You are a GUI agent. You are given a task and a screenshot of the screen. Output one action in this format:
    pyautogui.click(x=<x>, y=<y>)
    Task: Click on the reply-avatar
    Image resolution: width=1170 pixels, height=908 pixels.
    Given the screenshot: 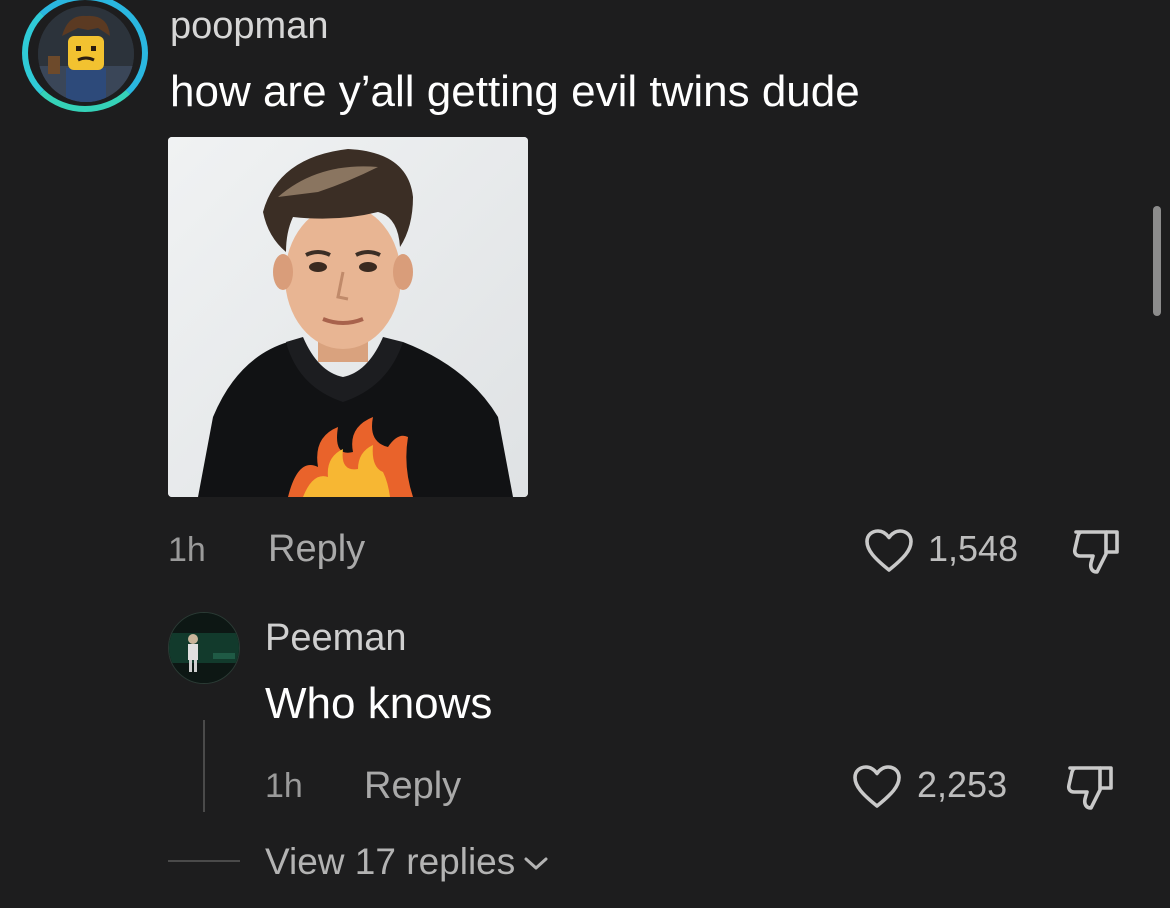 What is the action you would take?
    pyautogui.click(x=204, y=648)
    